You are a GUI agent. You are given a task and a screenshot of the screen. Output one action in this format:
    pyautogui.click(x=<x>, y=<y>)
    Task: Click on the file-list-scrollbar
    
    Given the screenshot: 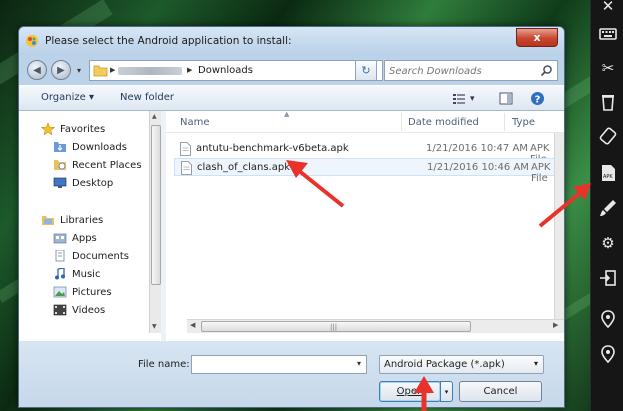 What is the action you would take?
    pyautogui.click(x=559, y=233)
    